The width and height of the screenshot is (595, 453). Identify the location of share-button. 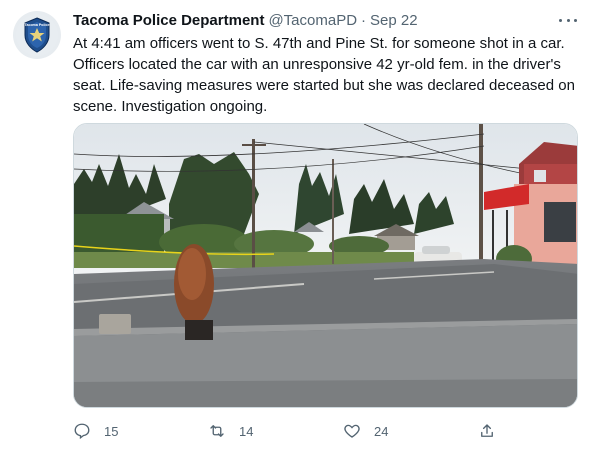
(487, 431).